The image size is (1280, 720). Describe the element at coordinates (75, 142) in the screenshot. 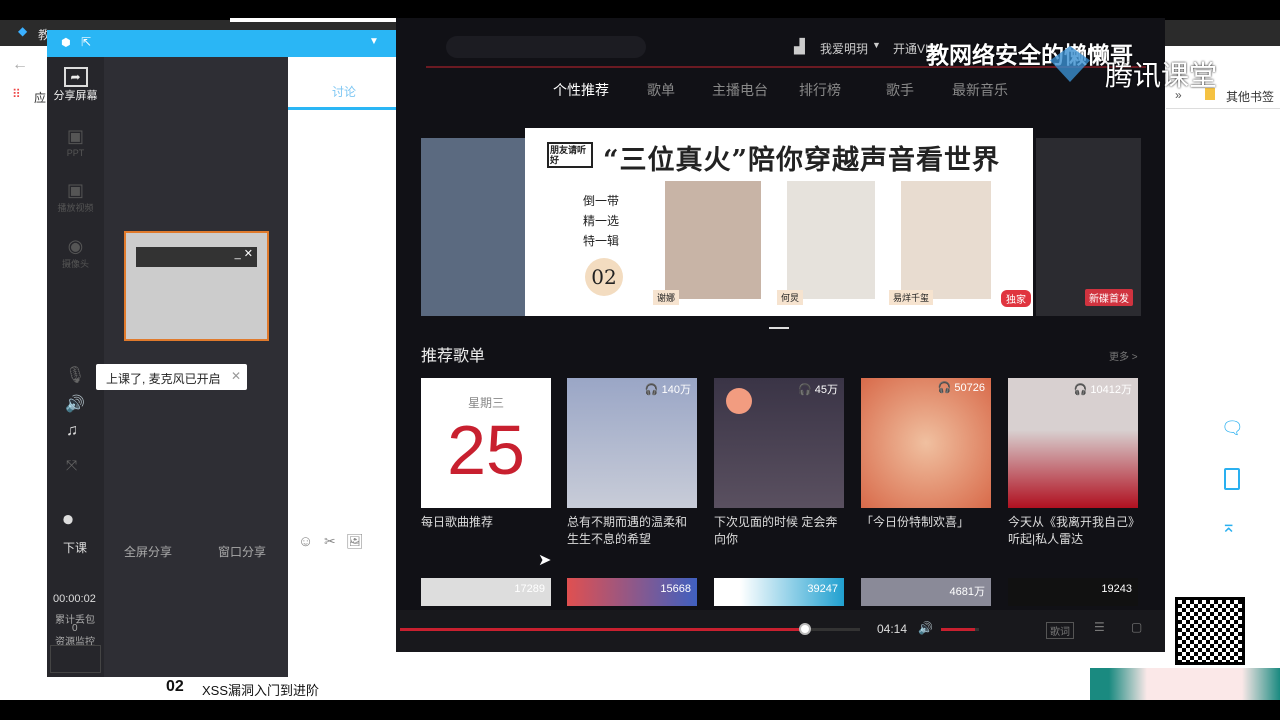

I see `ppt-button: ▣ PPT` at that location.